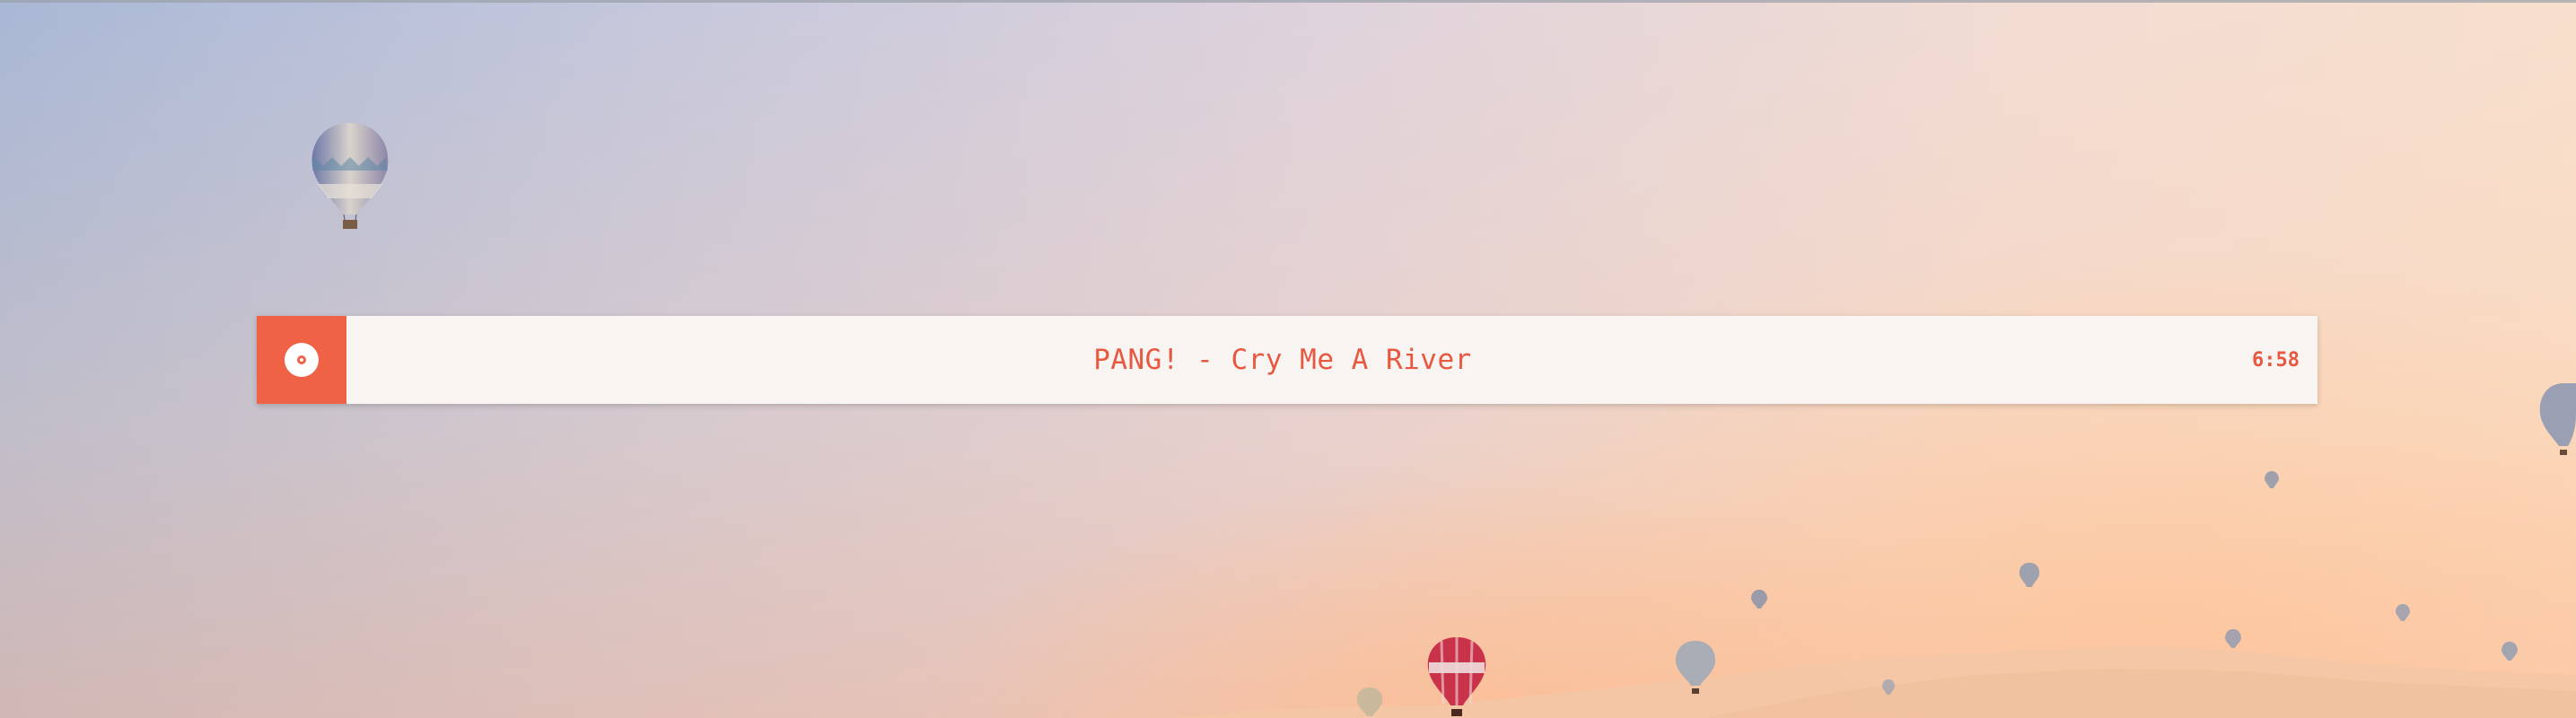 The image size is (2576, 718). I want to click on disc-icon, so click(302, 360).